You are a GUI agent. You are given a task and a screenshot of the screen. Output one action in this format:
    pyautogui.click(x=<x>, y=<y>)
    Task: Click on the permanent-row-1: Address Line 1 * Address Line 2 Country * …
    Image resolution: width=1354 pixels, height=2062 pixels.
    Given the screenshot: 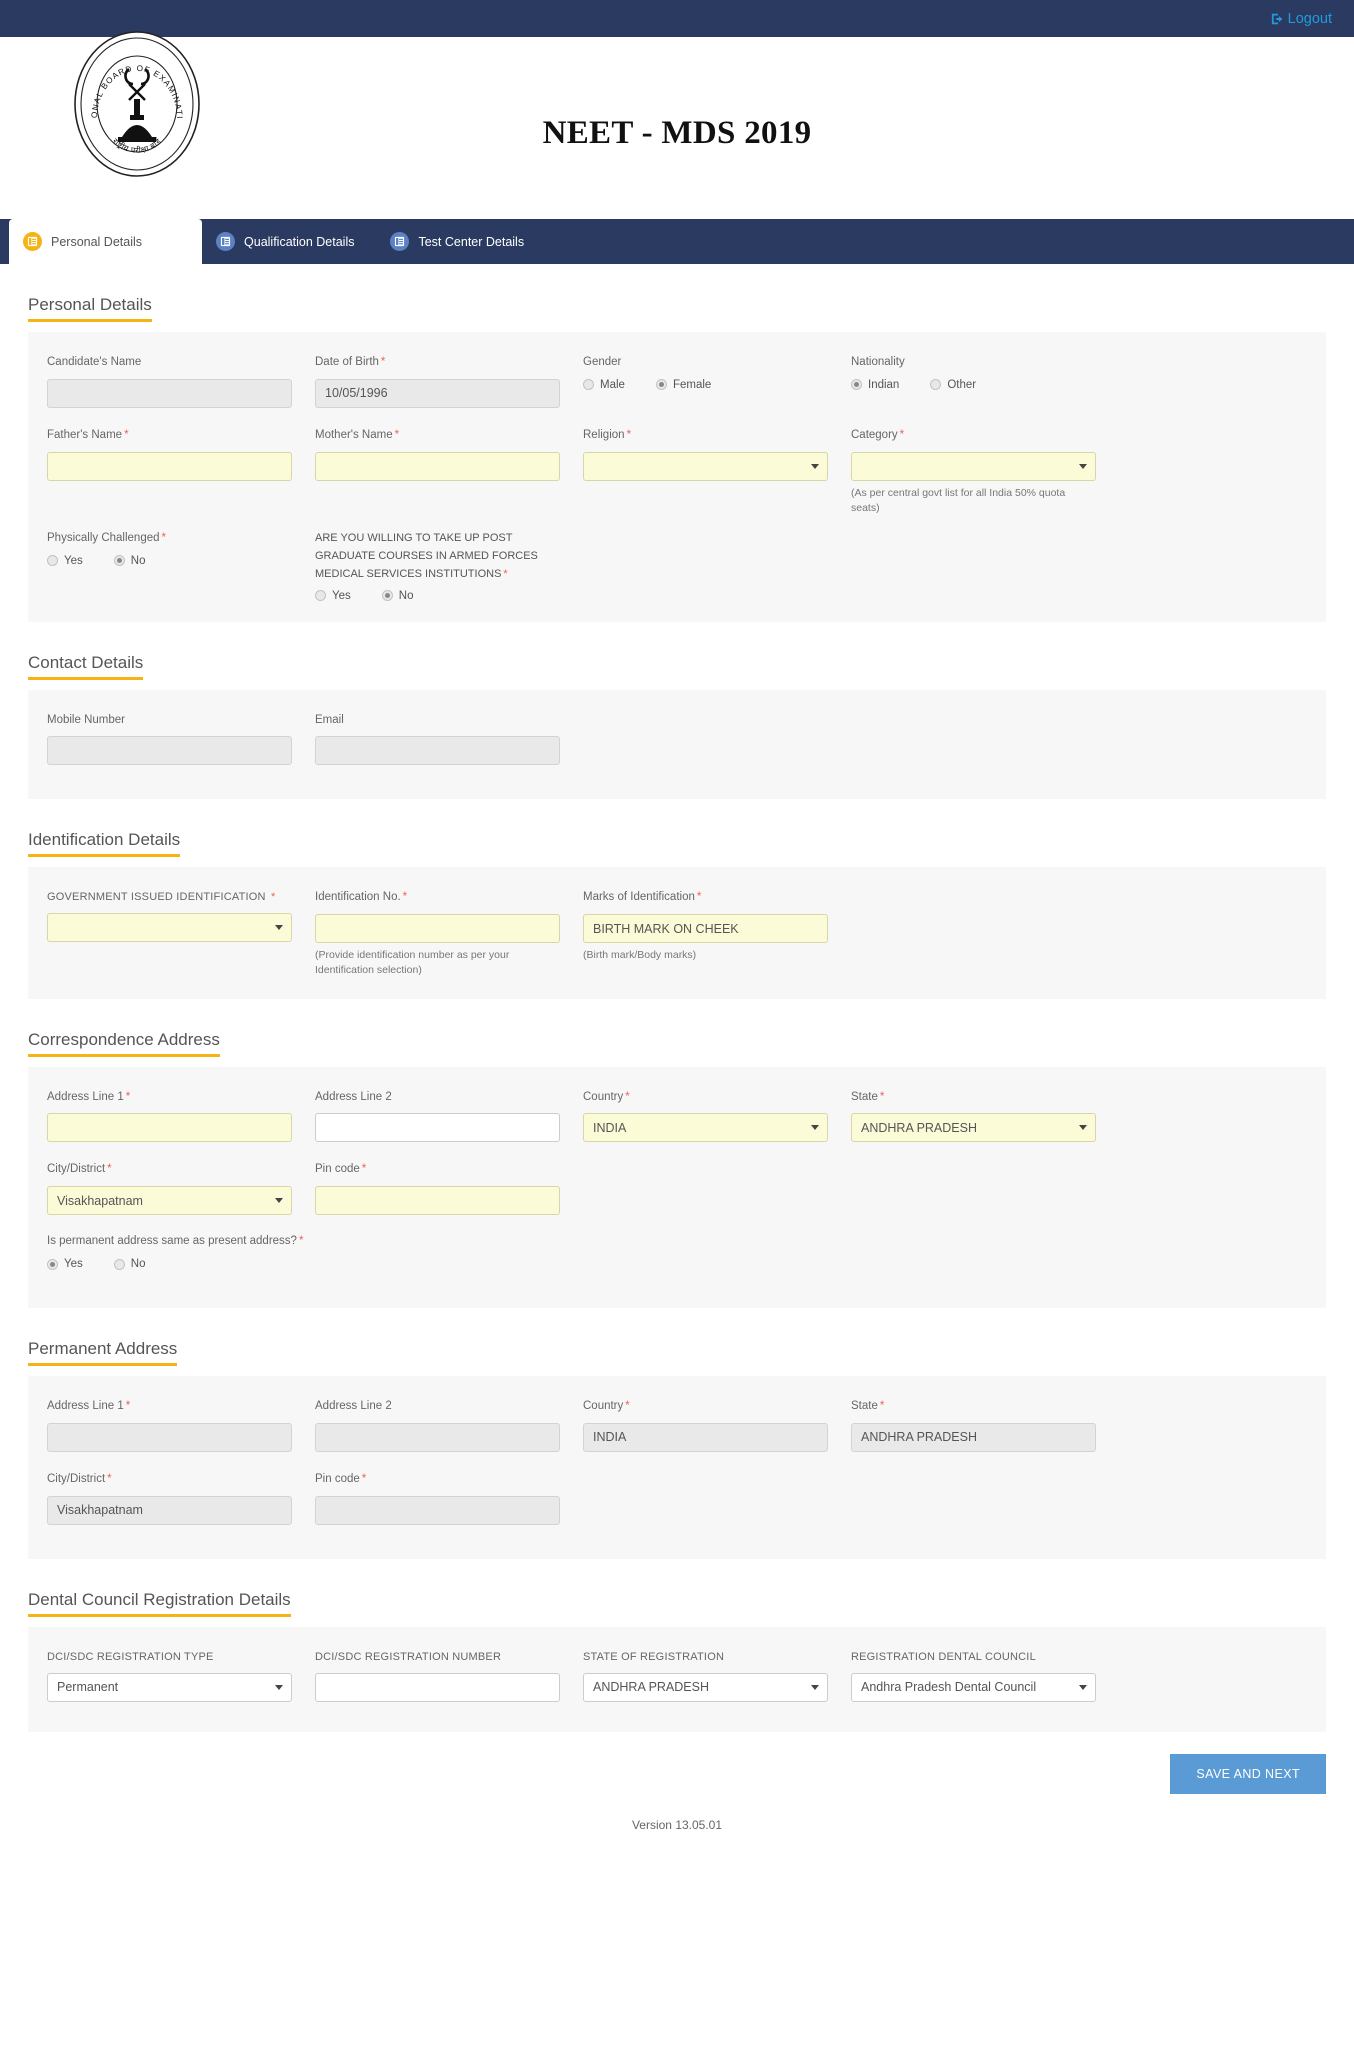 What is the action you would take?
    pyautogui.click(x=677, y=1425)
    